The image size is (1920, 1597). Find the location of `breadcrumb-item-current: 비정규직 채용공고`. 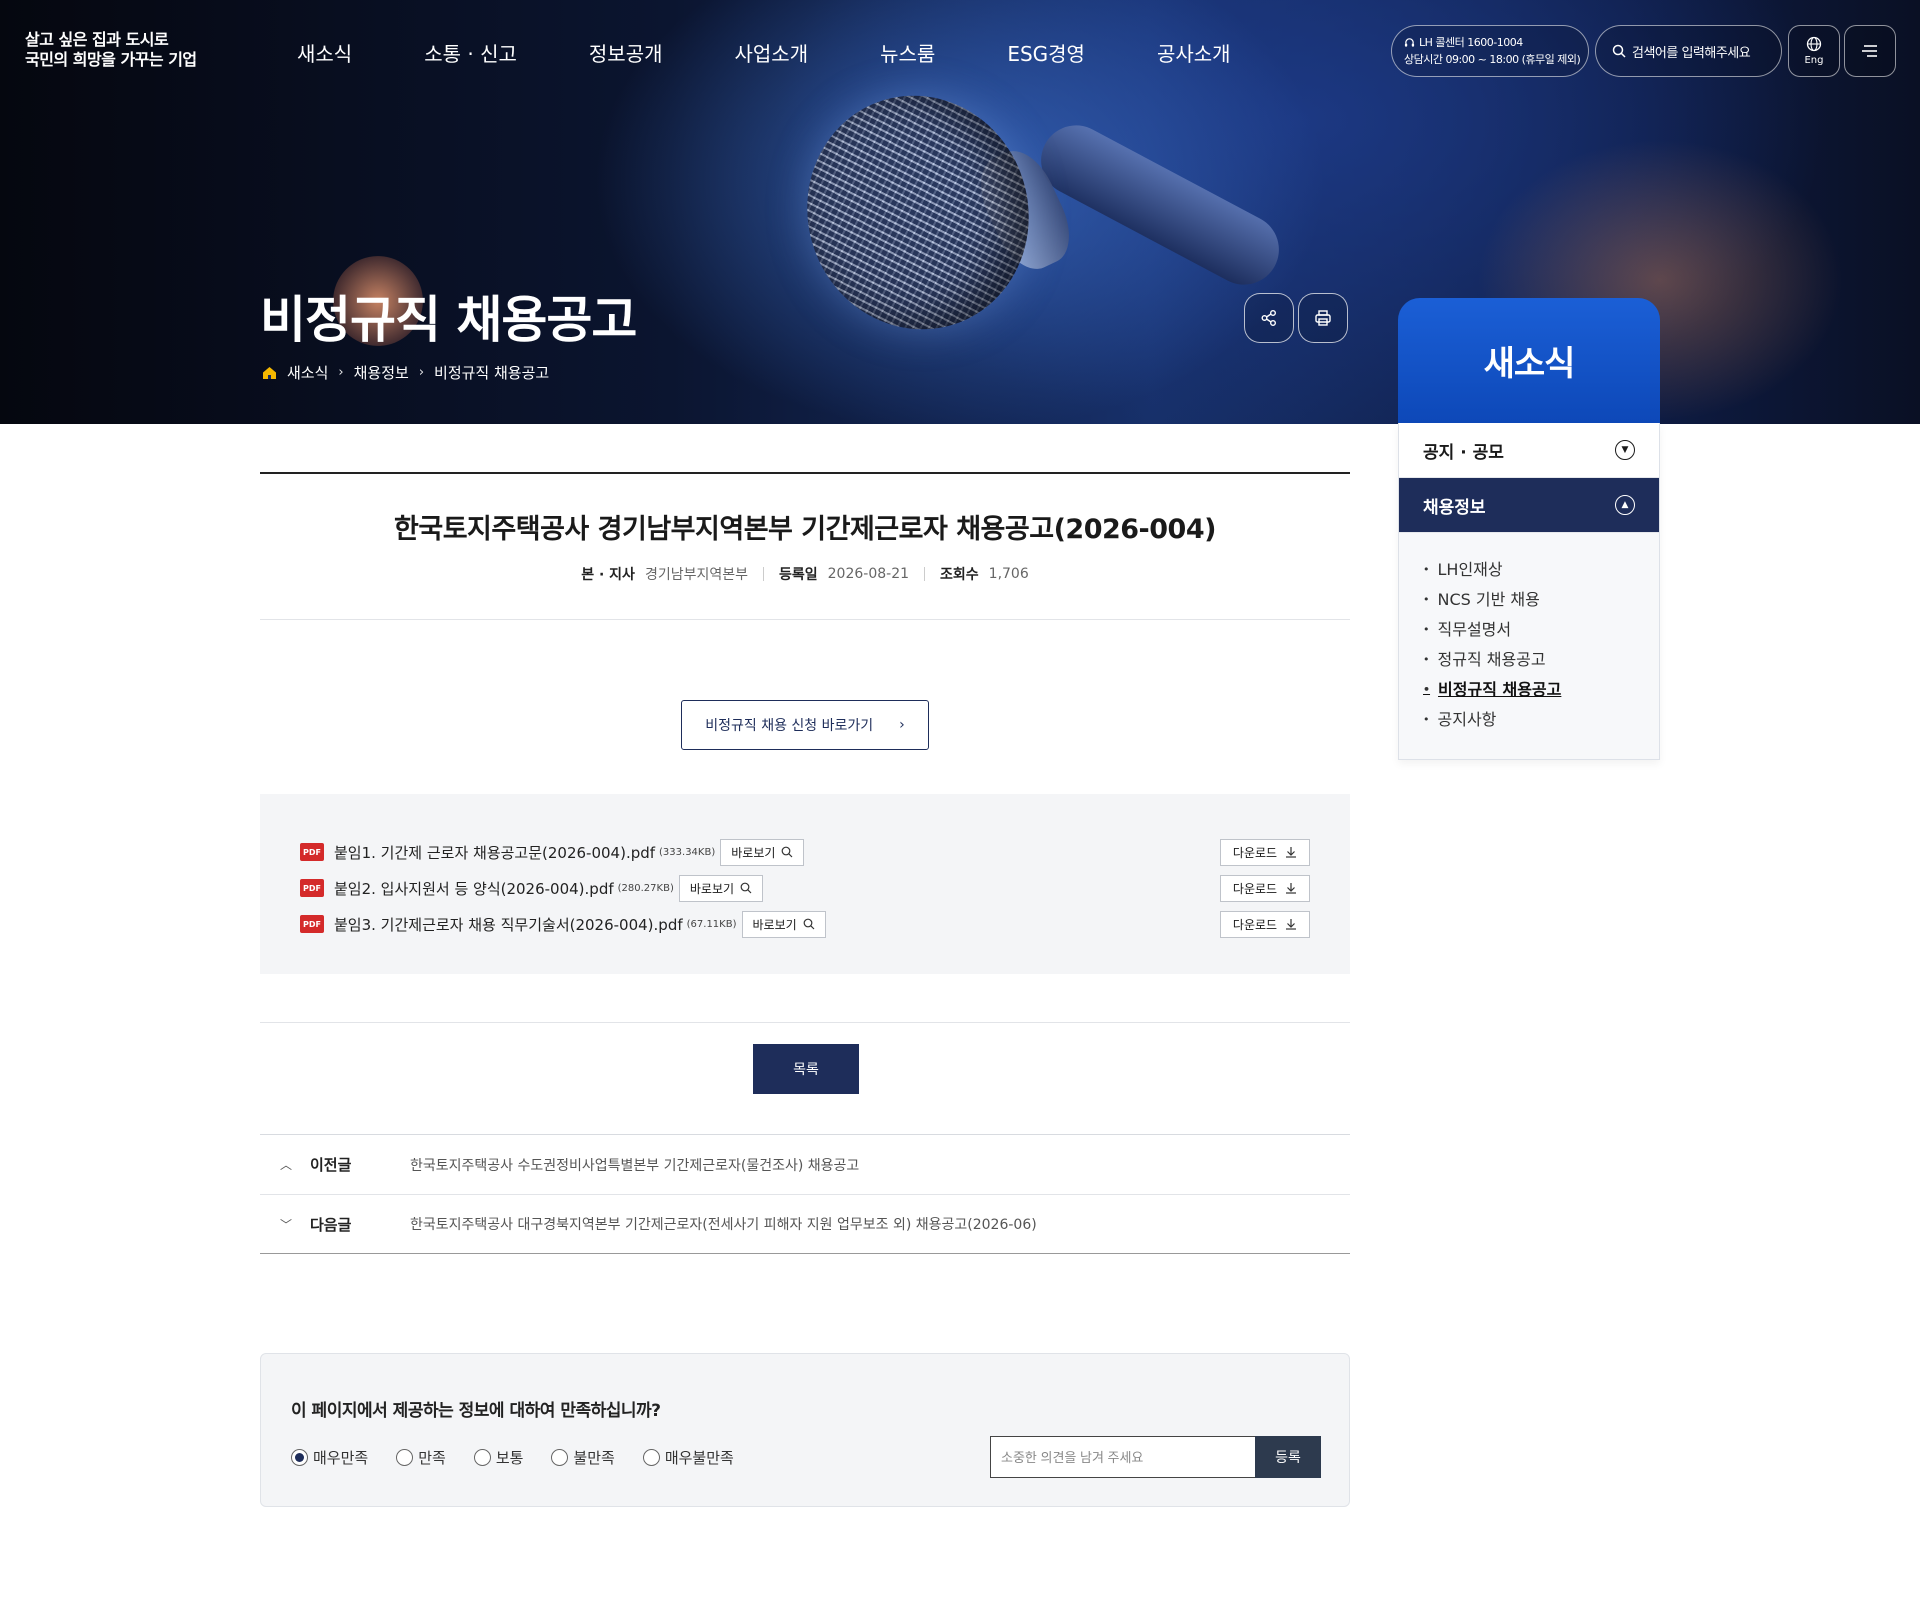

breadcrumb-item-current: 비정규직 채용공고 is located at coordinates (491, 372).